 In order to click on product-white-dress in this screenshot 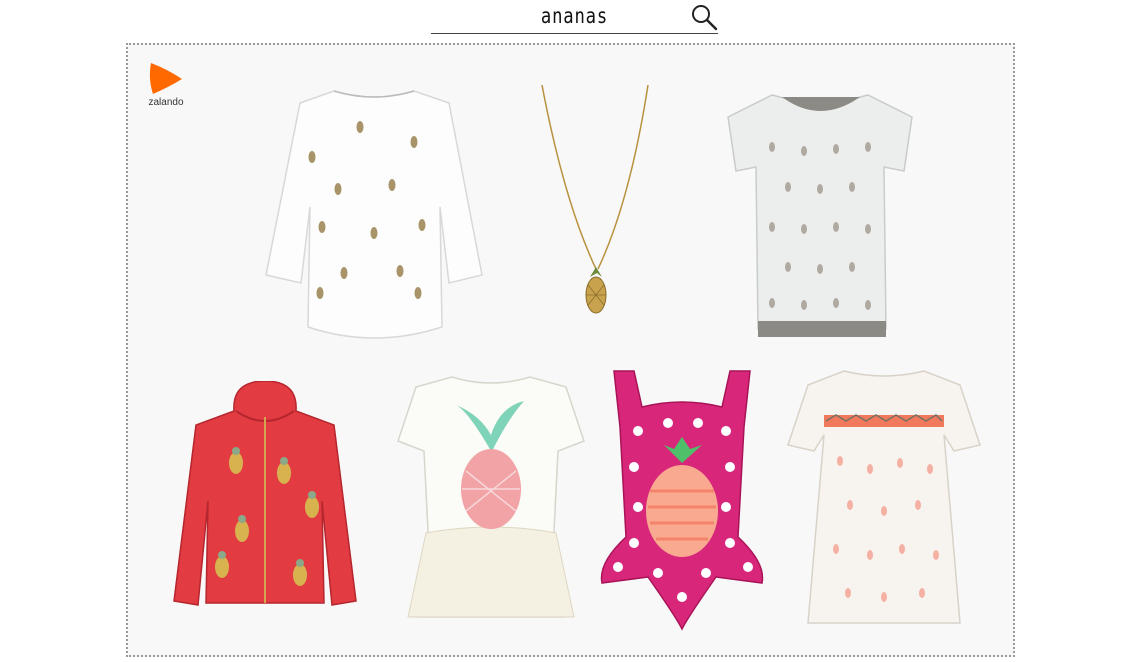, I will do `click(884, 497)`.